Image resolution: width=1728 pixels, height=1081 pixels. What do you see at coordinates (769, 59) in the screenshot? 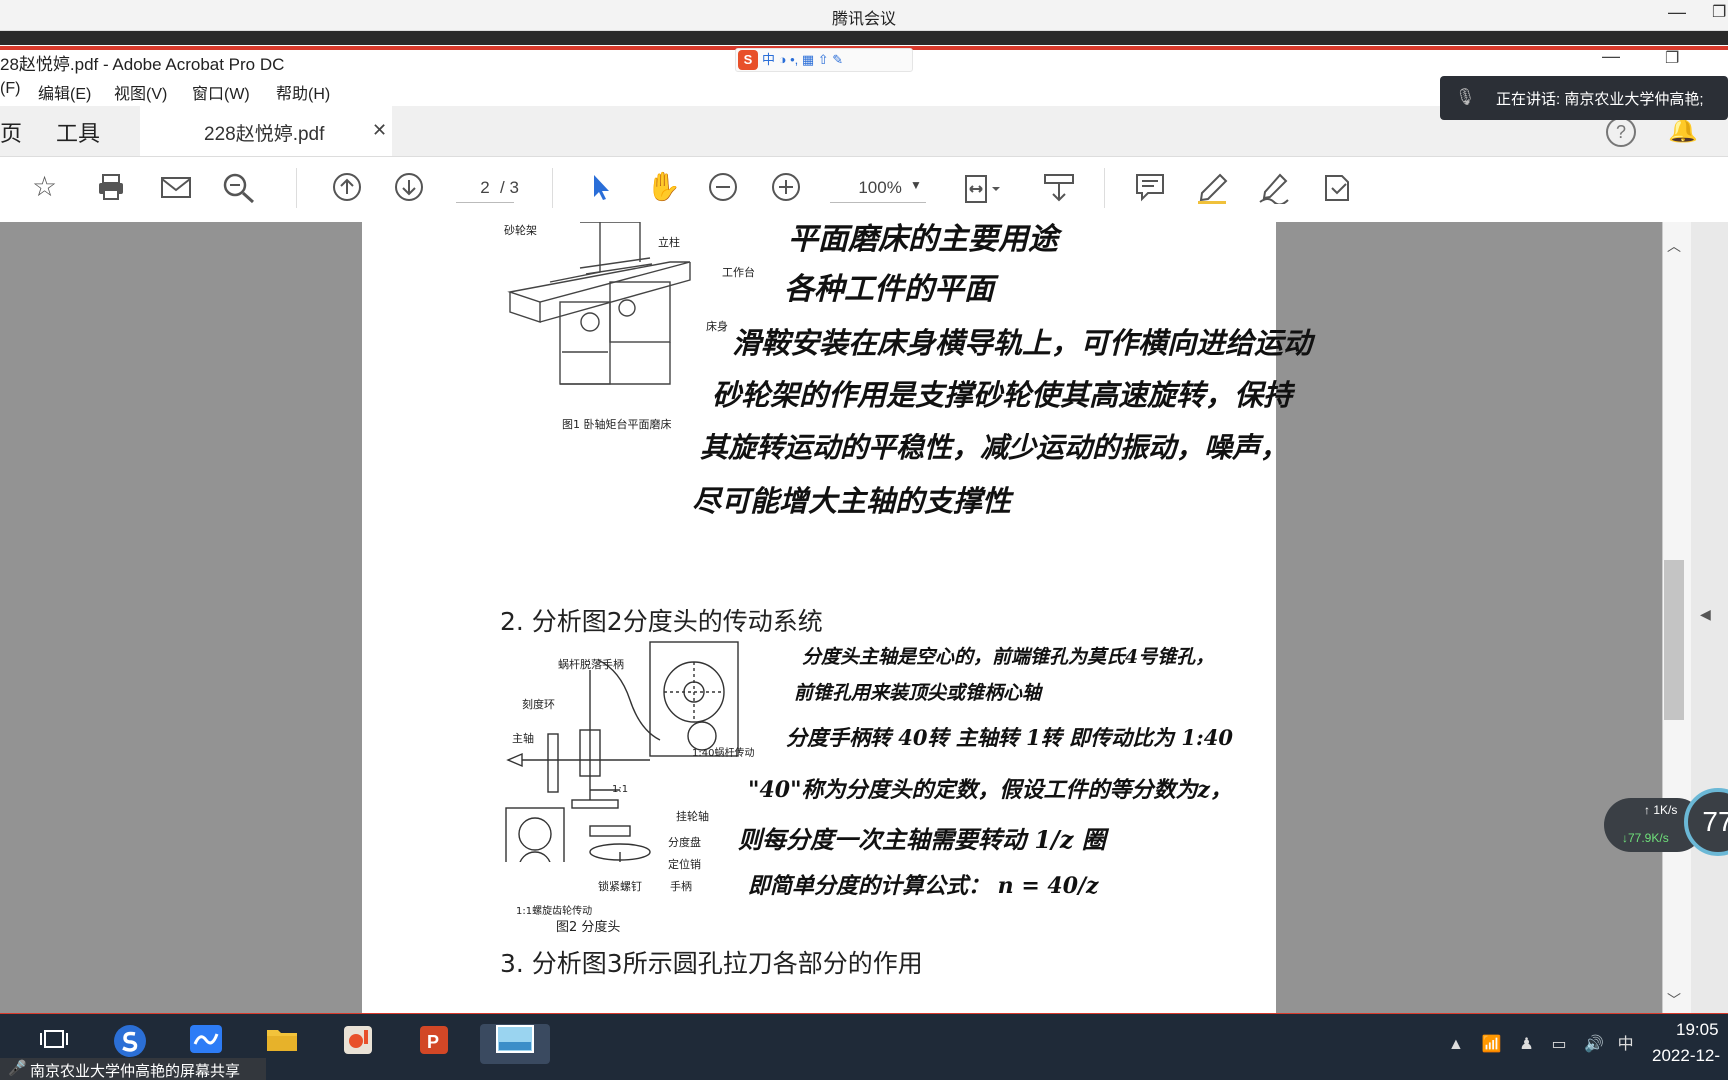
I see `ime-mode: 中` at bounding box center [769, 59].